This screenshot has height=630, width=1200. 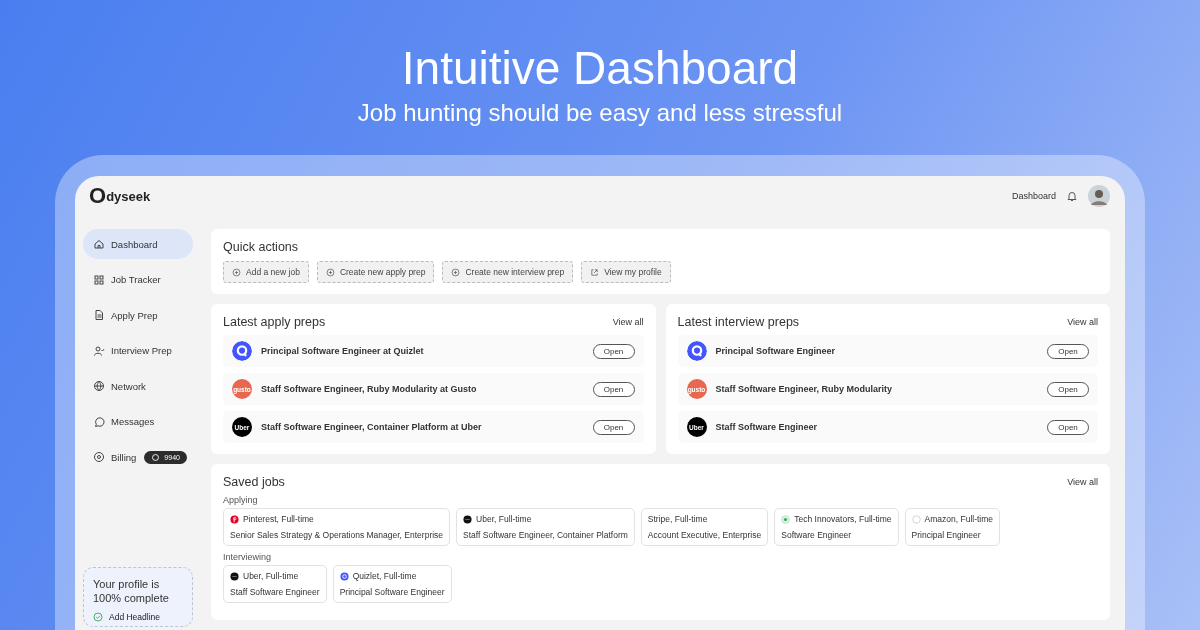 I want to click on job-card: Uber, Full-time Staff Software Engineer, so click(x=275, y=584).